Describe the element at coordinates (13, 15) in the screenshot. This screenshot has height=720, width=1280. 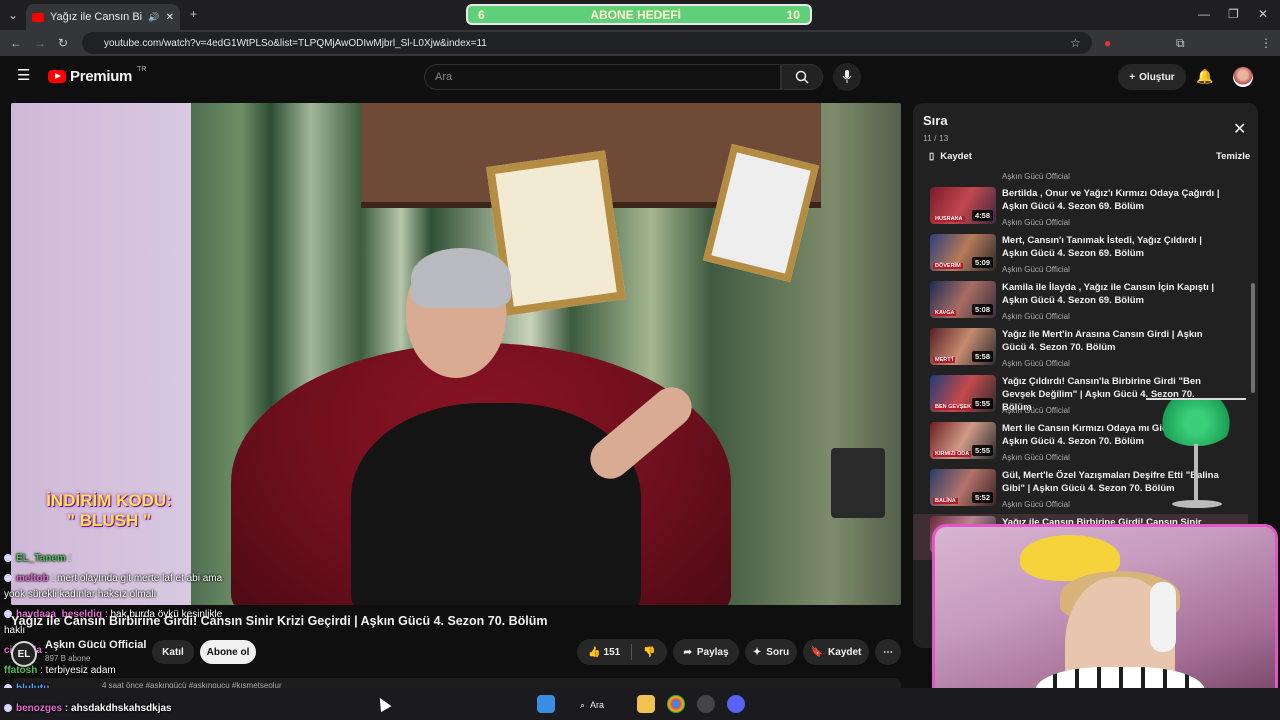
I see `tab-list-icon: ⌄` at that location.